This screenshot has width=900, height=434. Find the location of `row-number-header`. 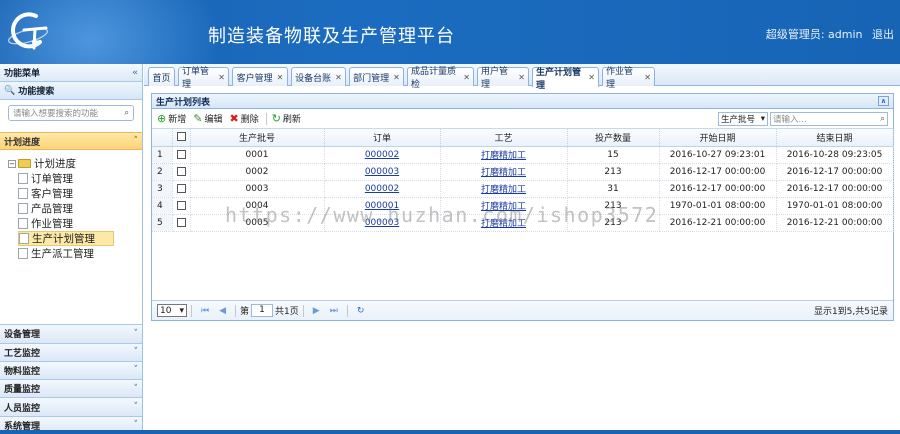

row-number-header is located at coordinates (162, 138).